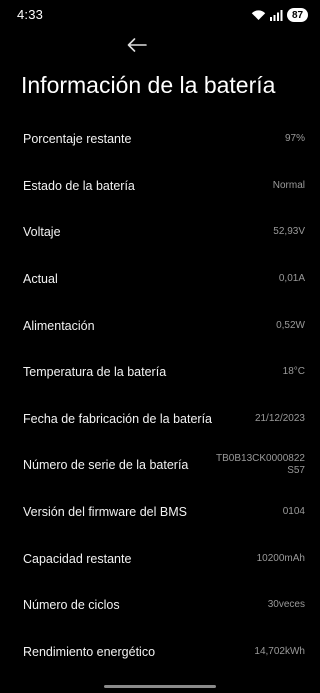 The width and height of the screenshot is (320, 693). Describe the element at coordinates (95, 372) in the screenshot. I see `row-label: Temperatura de la batería` at that location.